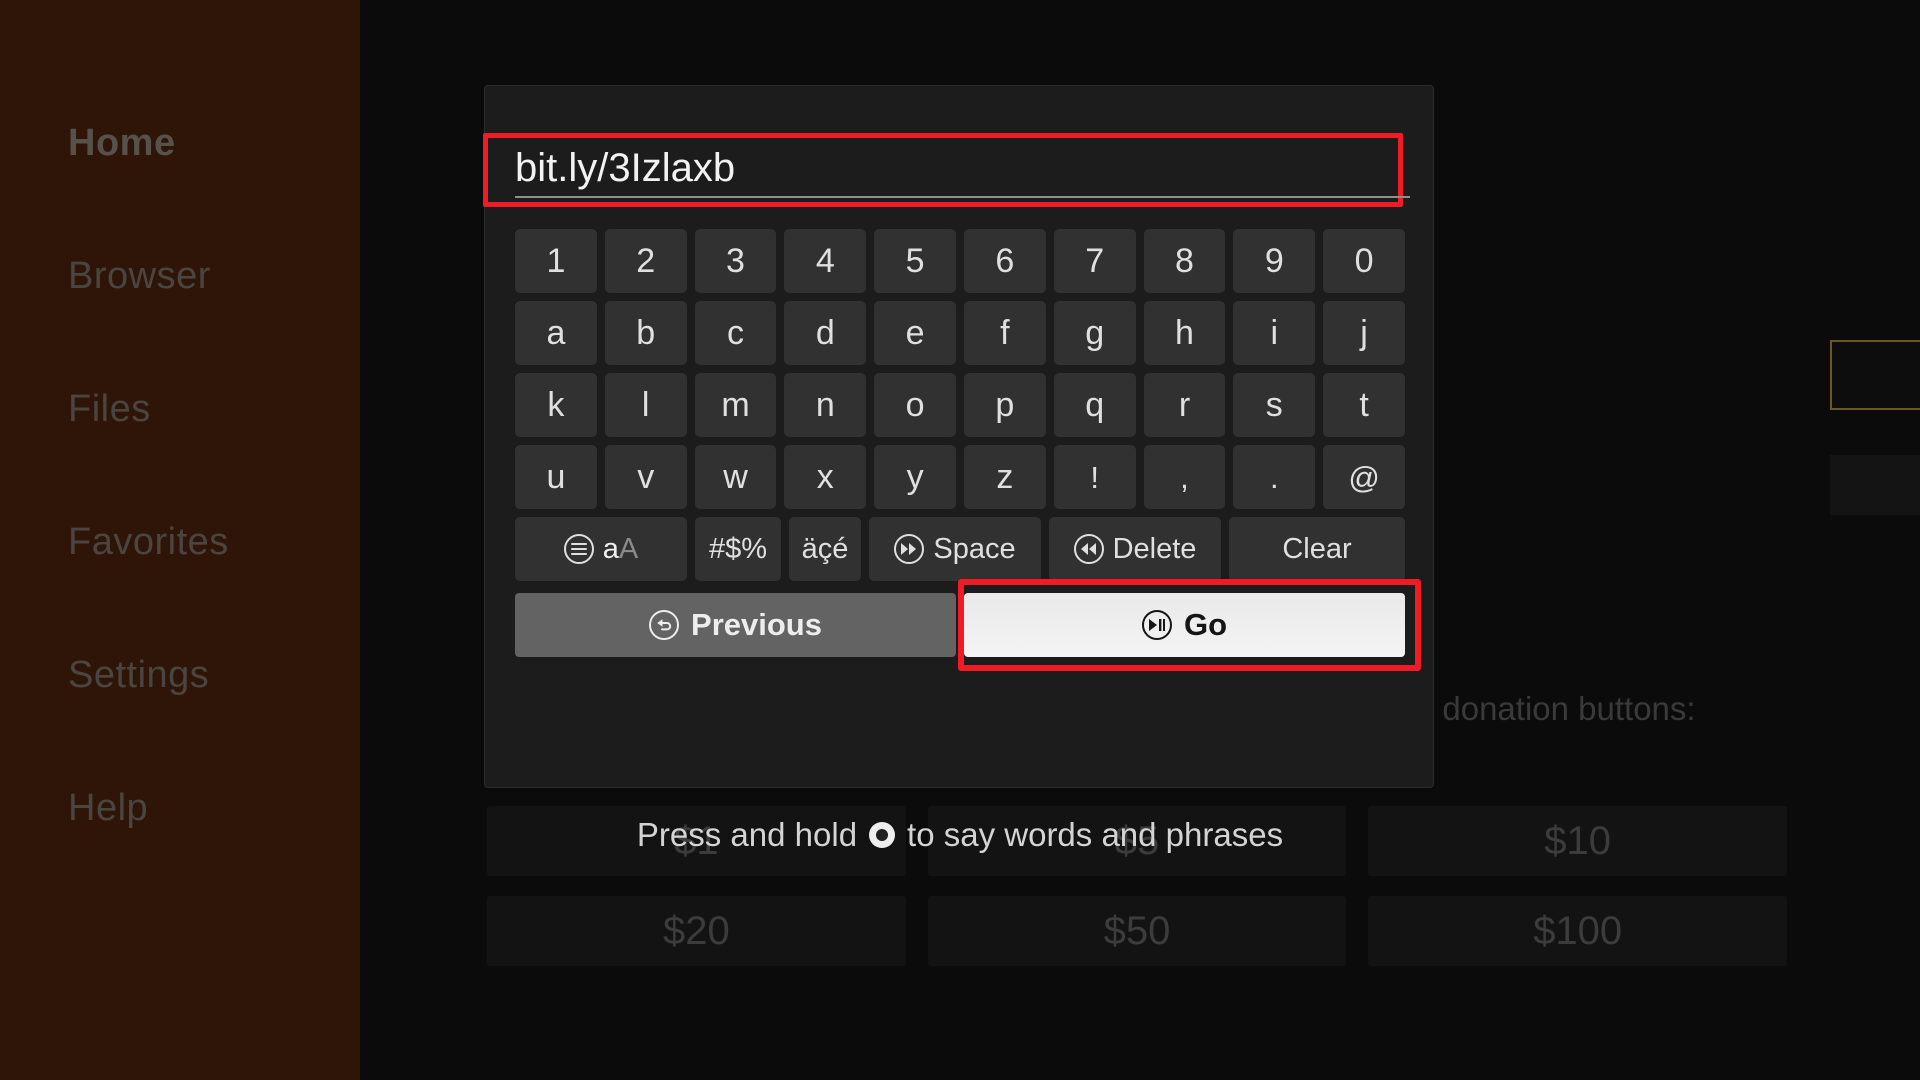  What do you see at coordinates (735, 261) in the screenshot?
I see `key-3: 3` at bounding box center [735, 261].